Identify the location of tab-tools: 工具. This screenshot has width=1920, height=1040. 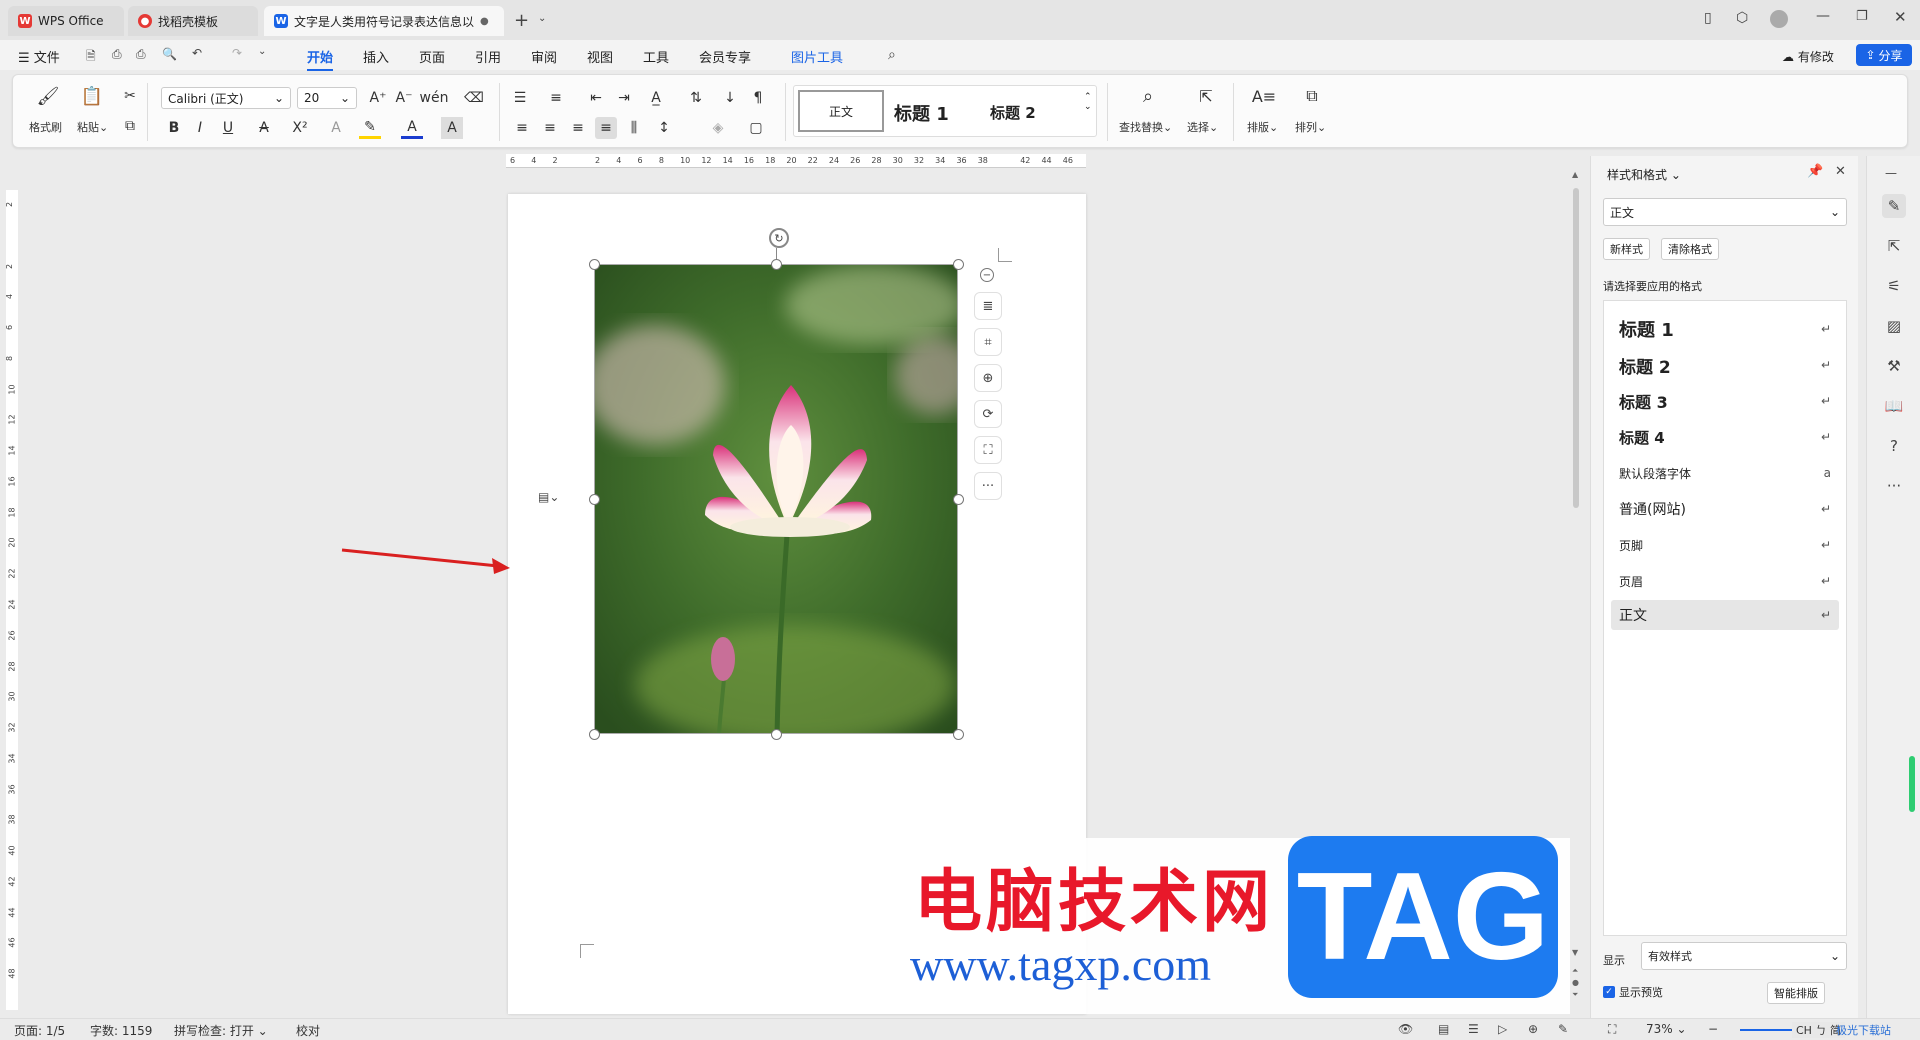
(656, 56).